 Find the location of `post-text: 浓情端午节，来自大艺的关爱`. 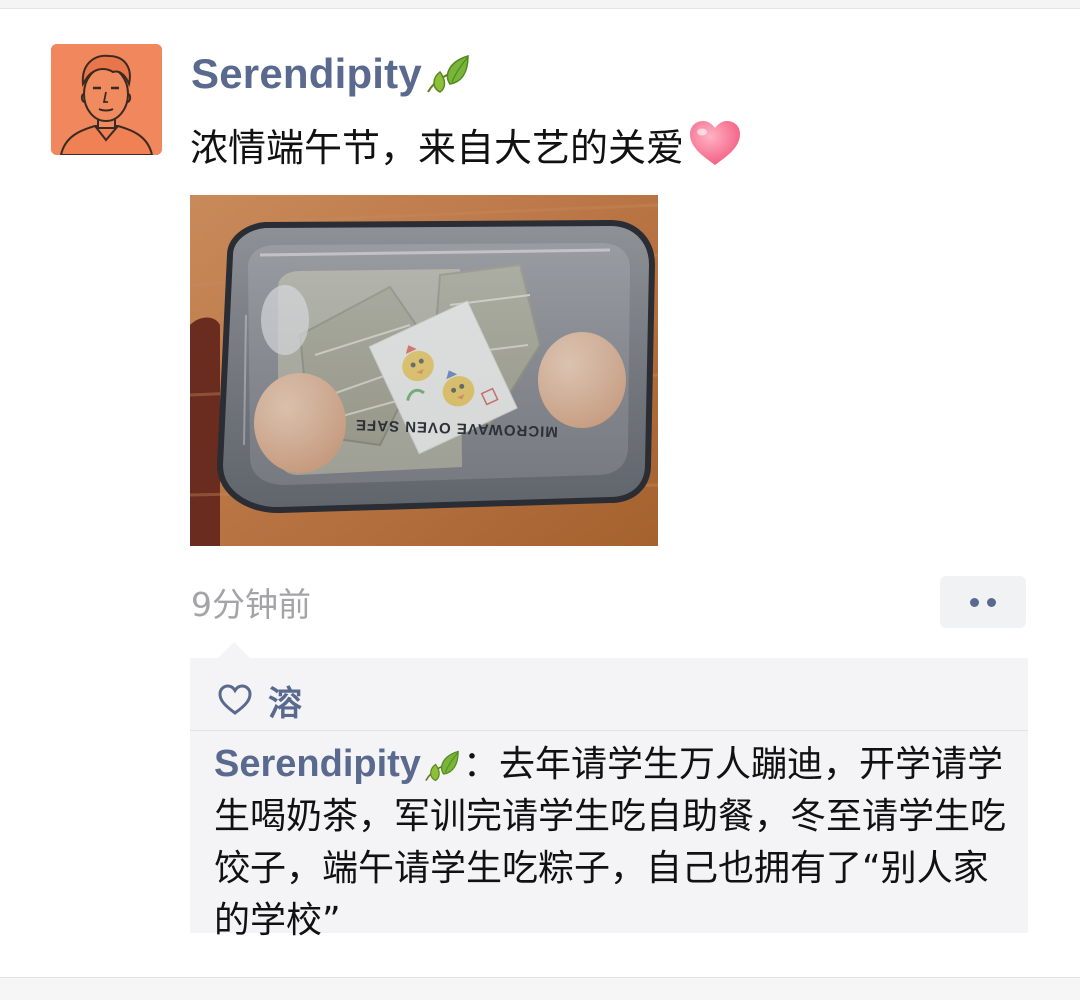

post-text: 浓情端午节，来自大艺的关爱 is located at coordinates (466, 144).